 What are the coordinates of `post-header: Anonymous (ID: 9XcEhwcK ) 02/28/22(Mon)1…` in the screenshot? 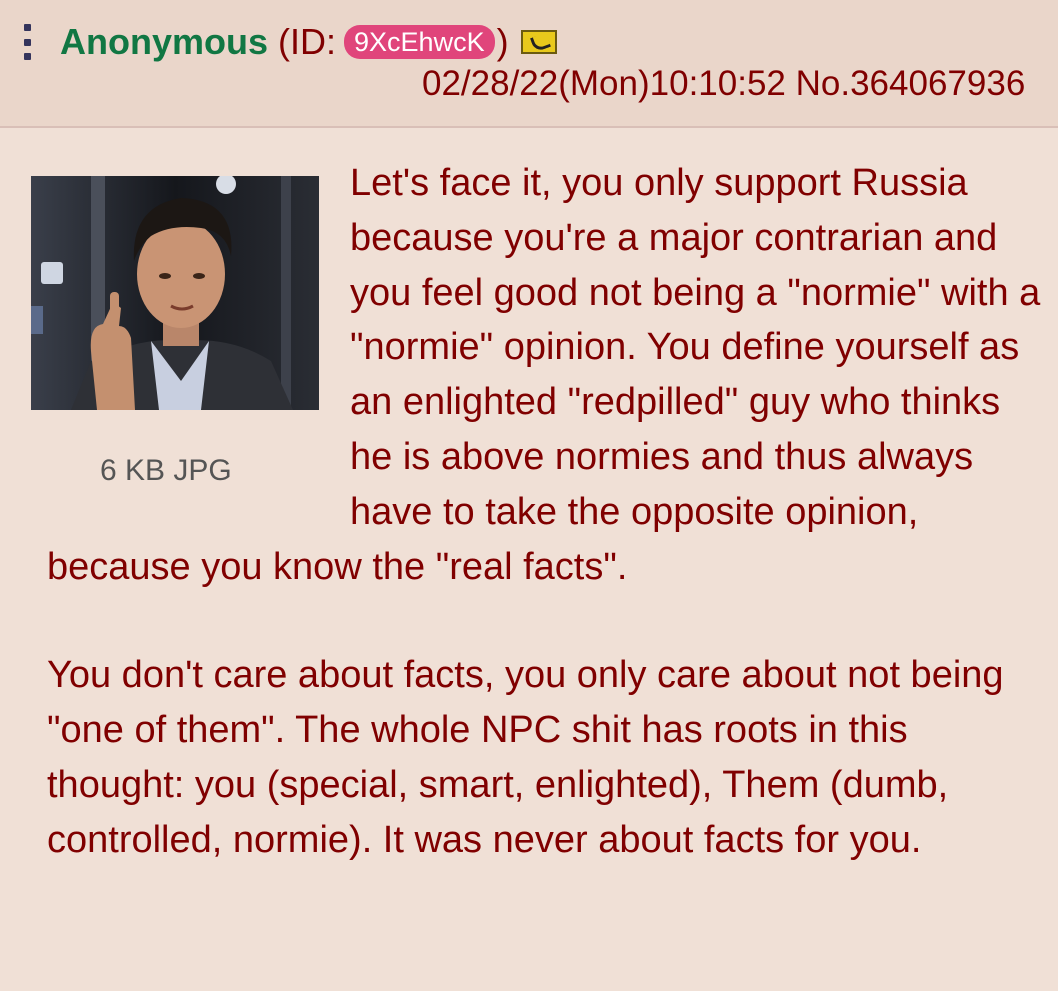 It's located at (529, 64).